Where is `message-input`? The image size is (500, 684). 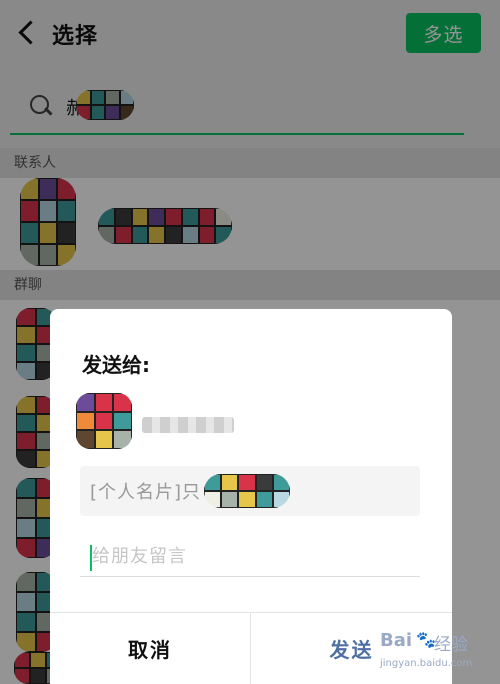 message-input is located at coordinates (250, 557).